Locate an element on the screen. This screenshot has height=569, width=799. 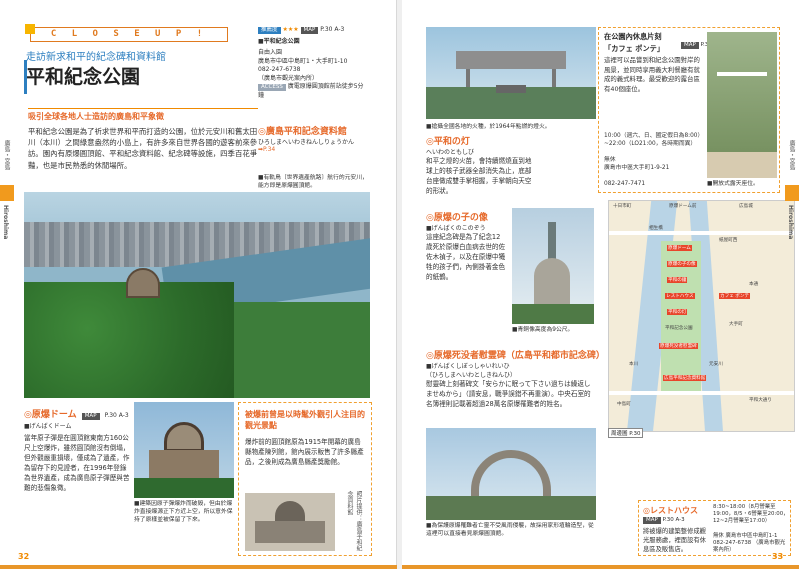
resthouse-body: 將被爆的建築整修成觀光服務處，裡面設有休息區及販售店。 is located at coordinates (674, 540).